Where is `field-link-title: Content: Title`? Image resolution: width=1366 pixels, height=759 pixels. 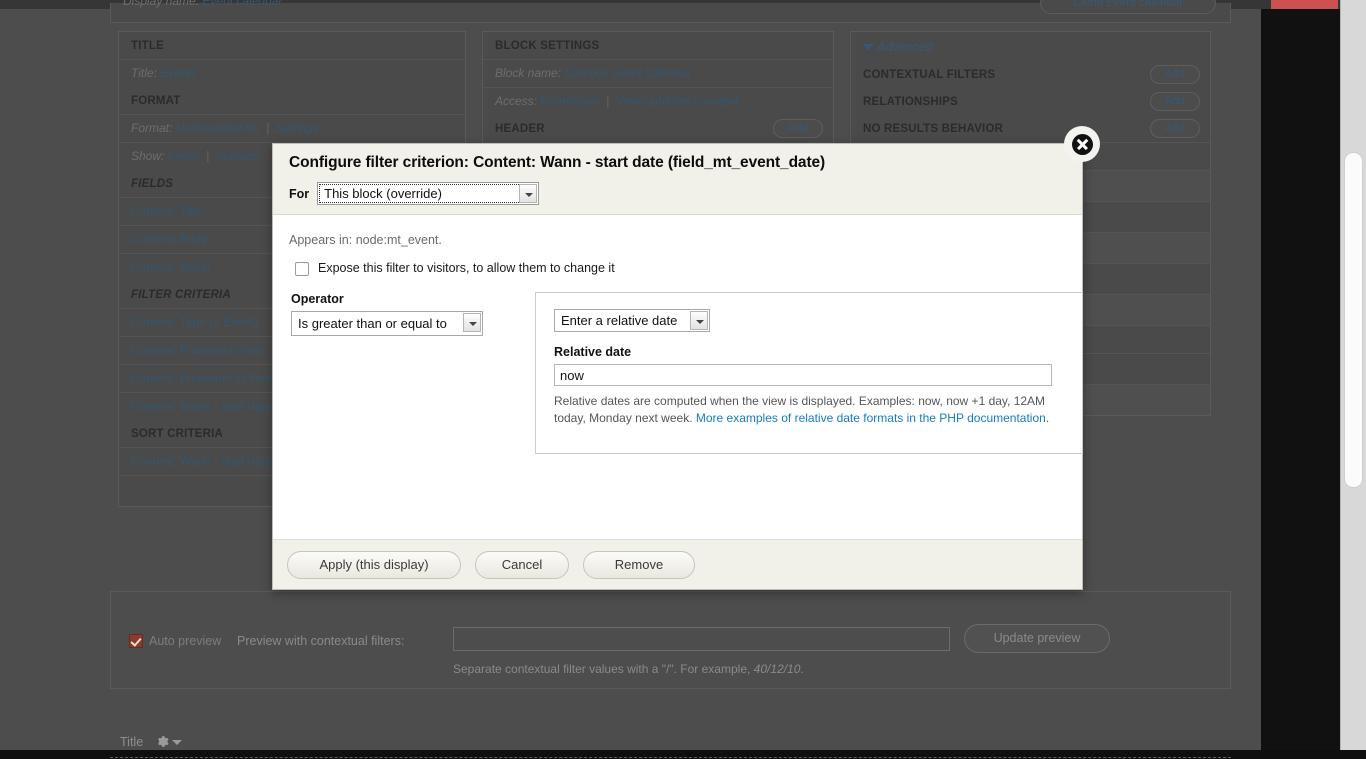 field-link-title: Content: Title is located at coordinates (166, 211).